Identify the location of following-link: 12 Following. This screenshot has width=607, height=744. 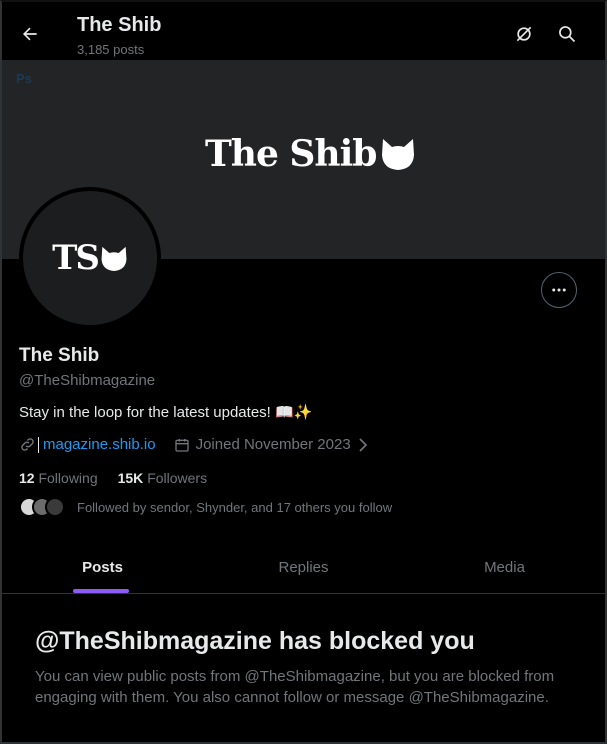
(58, 478).